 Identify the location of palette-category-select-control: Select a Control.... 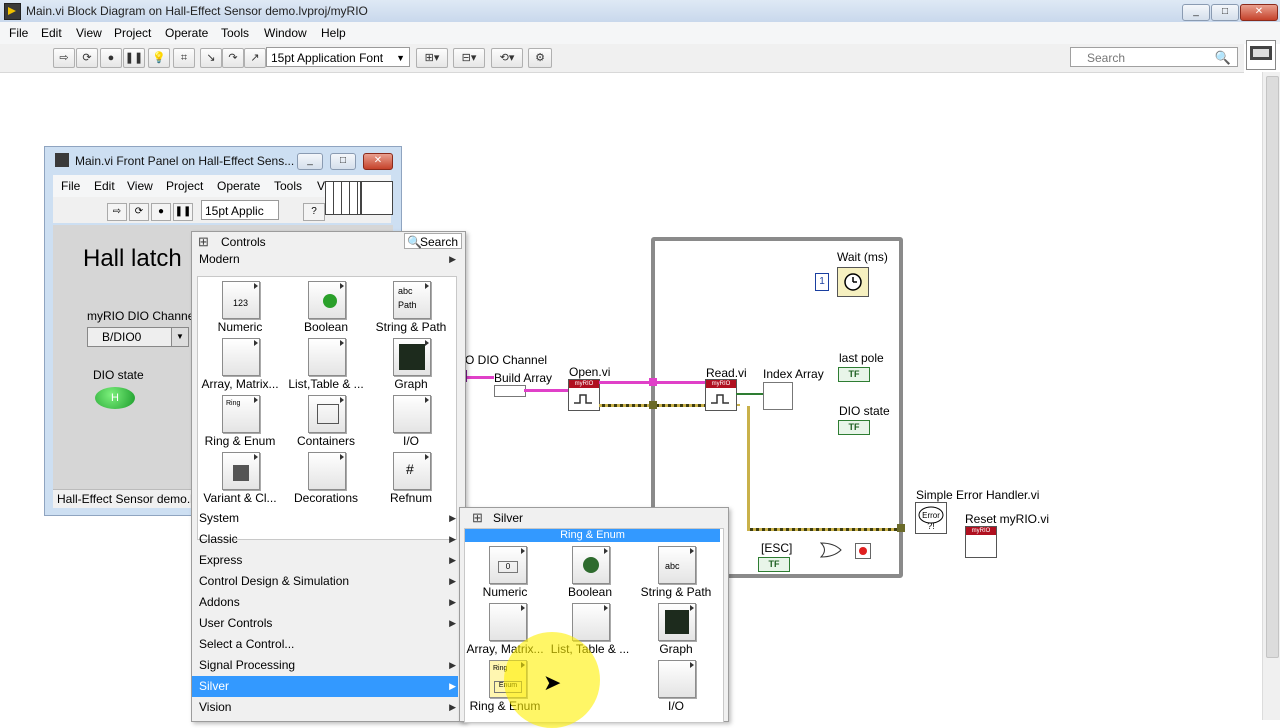
(325, 644).